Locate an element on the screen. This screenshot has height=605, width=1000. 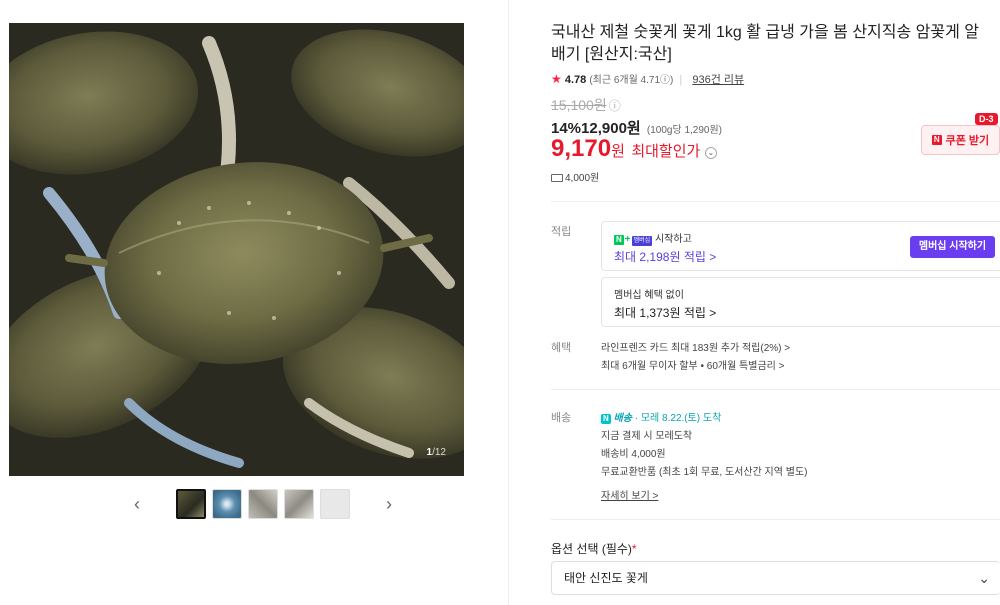
coupon-button: N 쿠폰 받기 is located at coordinates (960, 140).